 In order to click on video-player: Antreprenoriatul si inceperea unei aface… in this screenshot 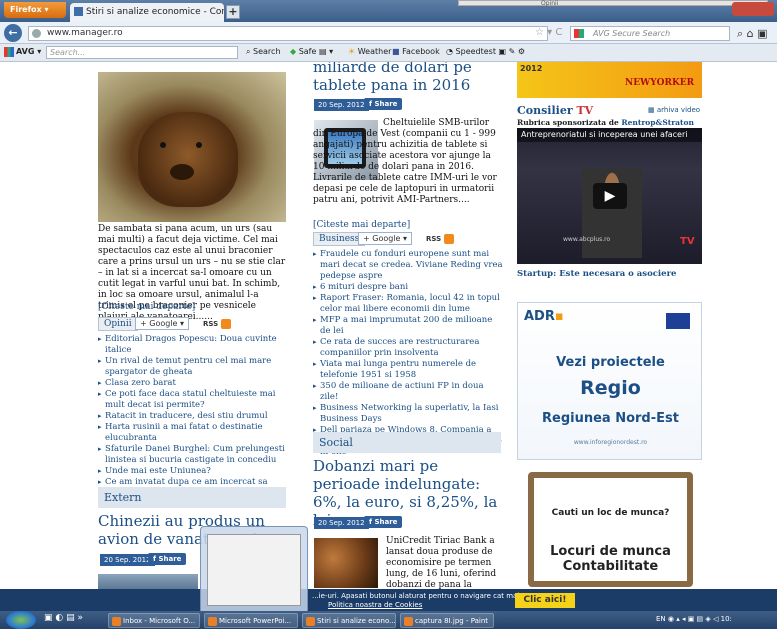, I will do `click(609, 196)`.